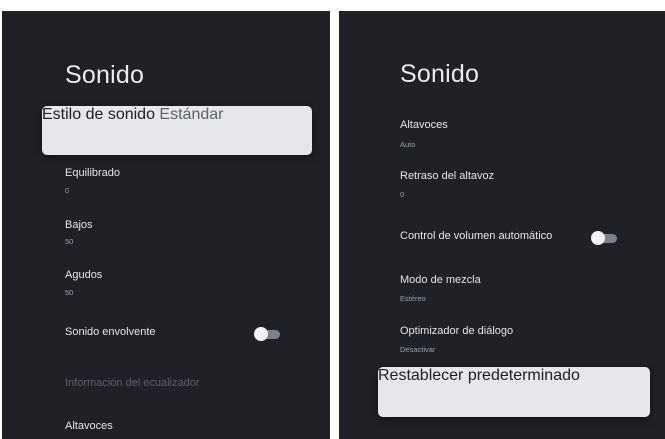 The image size is (665, 439). Describe the element at coordinates (191, 114) in the screenshot. I see `menu-item-value: Estándar` at that location.